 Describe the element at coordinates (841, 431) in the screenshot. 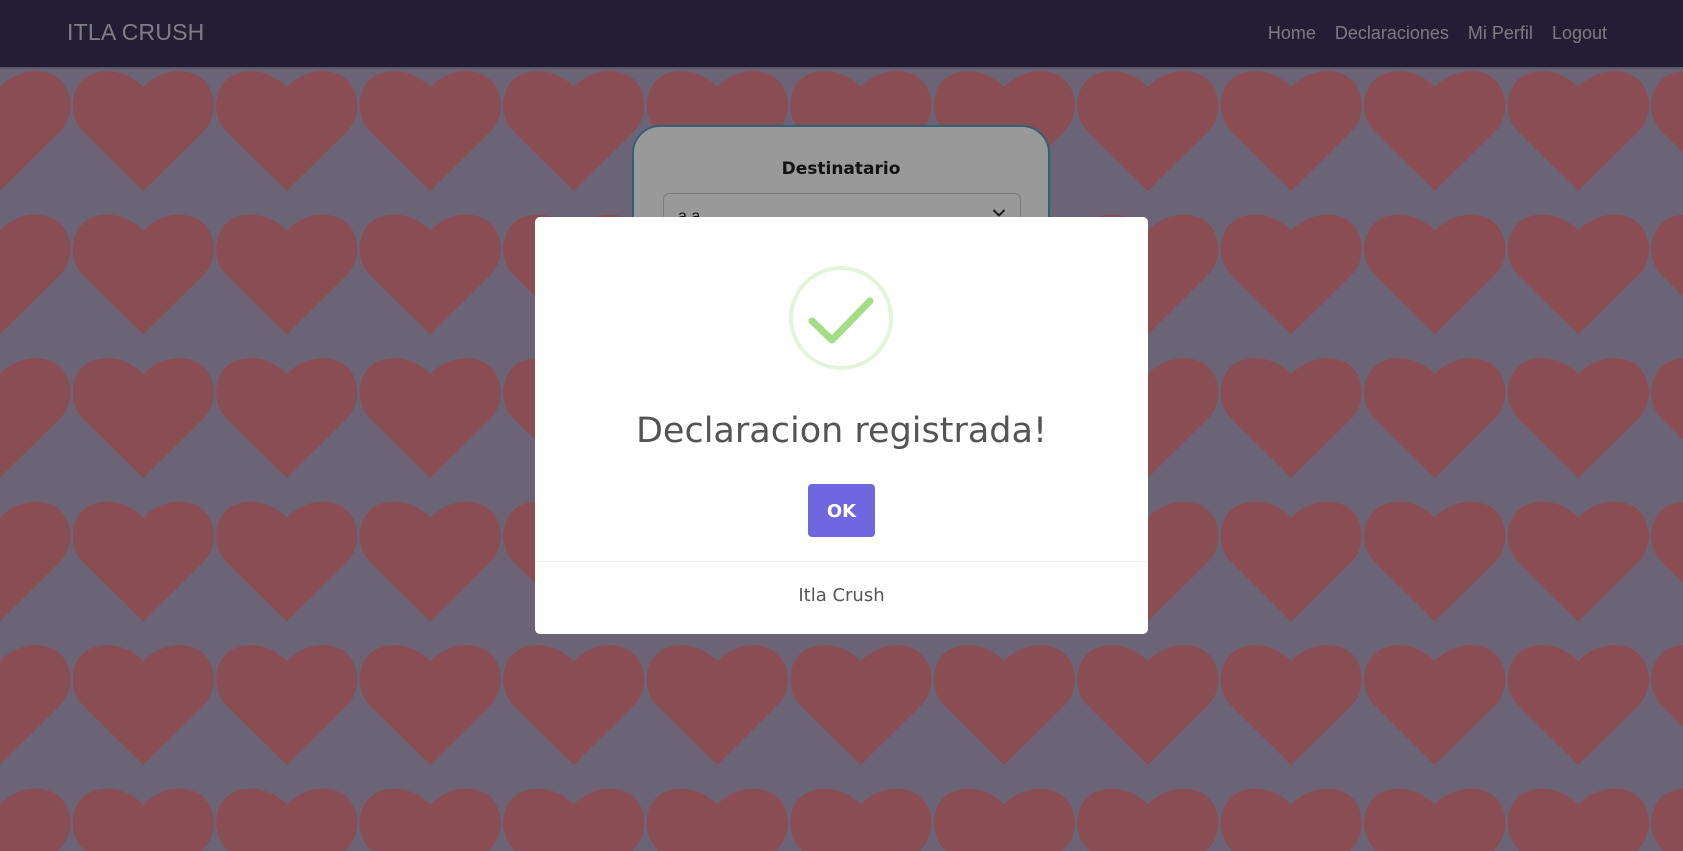

I see `dialog-title: Declaracion registrada!` at that location.